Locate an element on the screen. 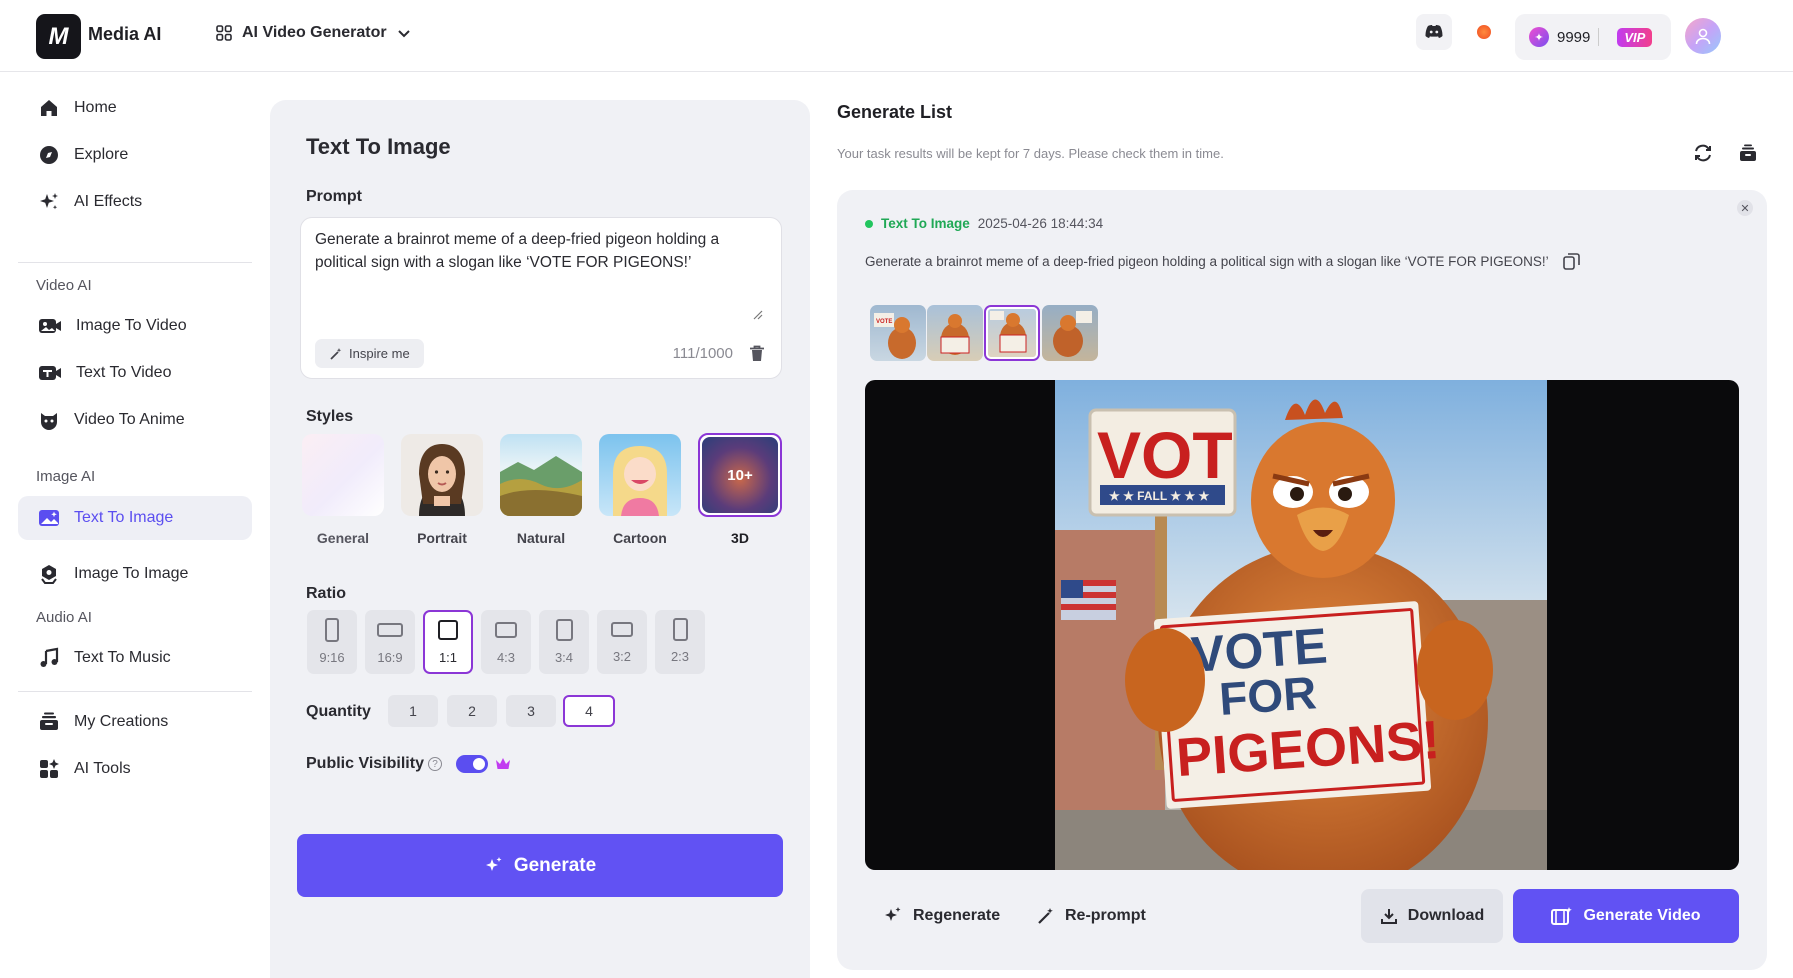  visibility-toggle is located at coordinates (472, 764).